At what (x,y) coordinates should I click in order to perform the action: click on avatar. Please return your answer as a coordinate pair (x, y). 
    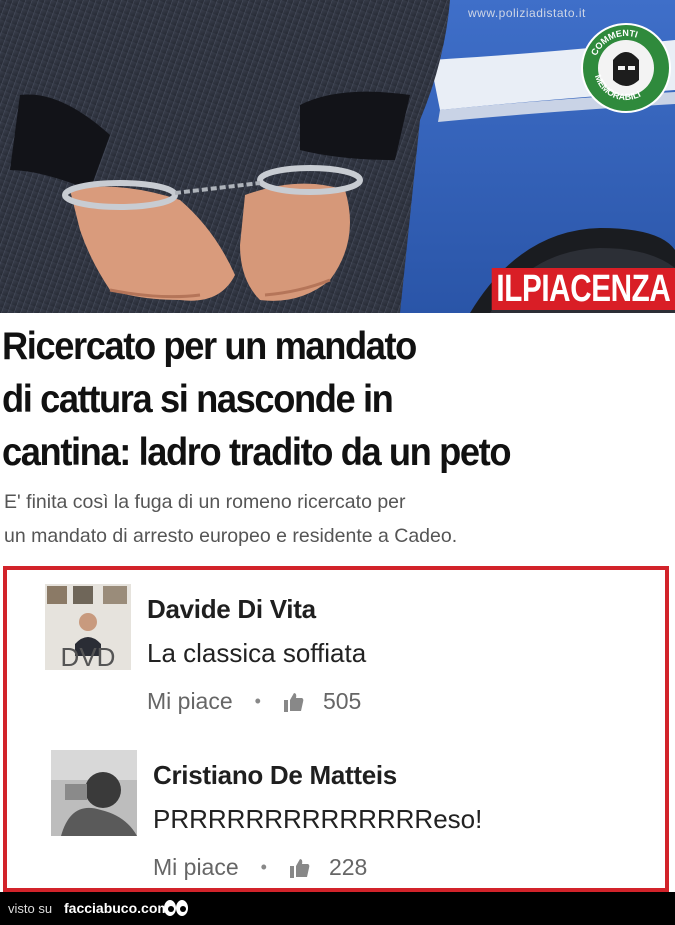
    Looking at the image, I should click on (94, 793).